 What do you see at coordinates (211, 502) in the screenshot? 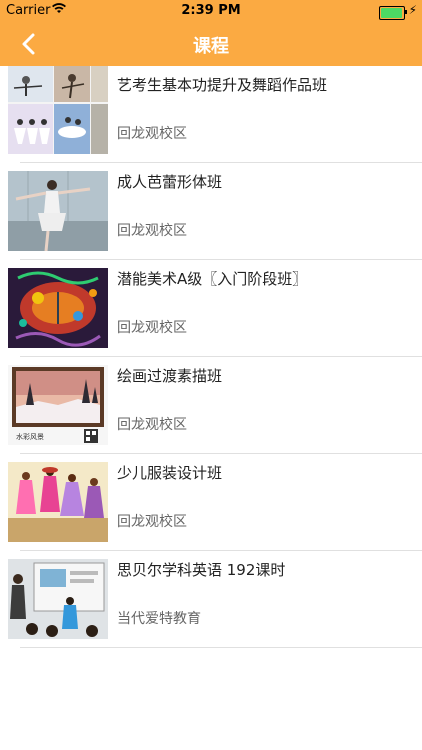
I see `course-item: 少儿服装设计班 回龙观校区` at bounding box center [211, 502].